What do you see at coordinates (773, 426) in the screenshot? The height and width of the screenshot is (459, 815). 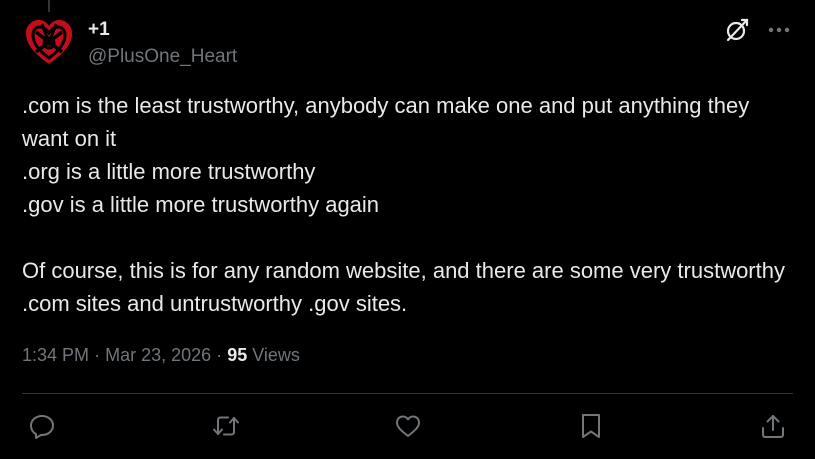 I see `share-icon` at bounding box center [773, 426].